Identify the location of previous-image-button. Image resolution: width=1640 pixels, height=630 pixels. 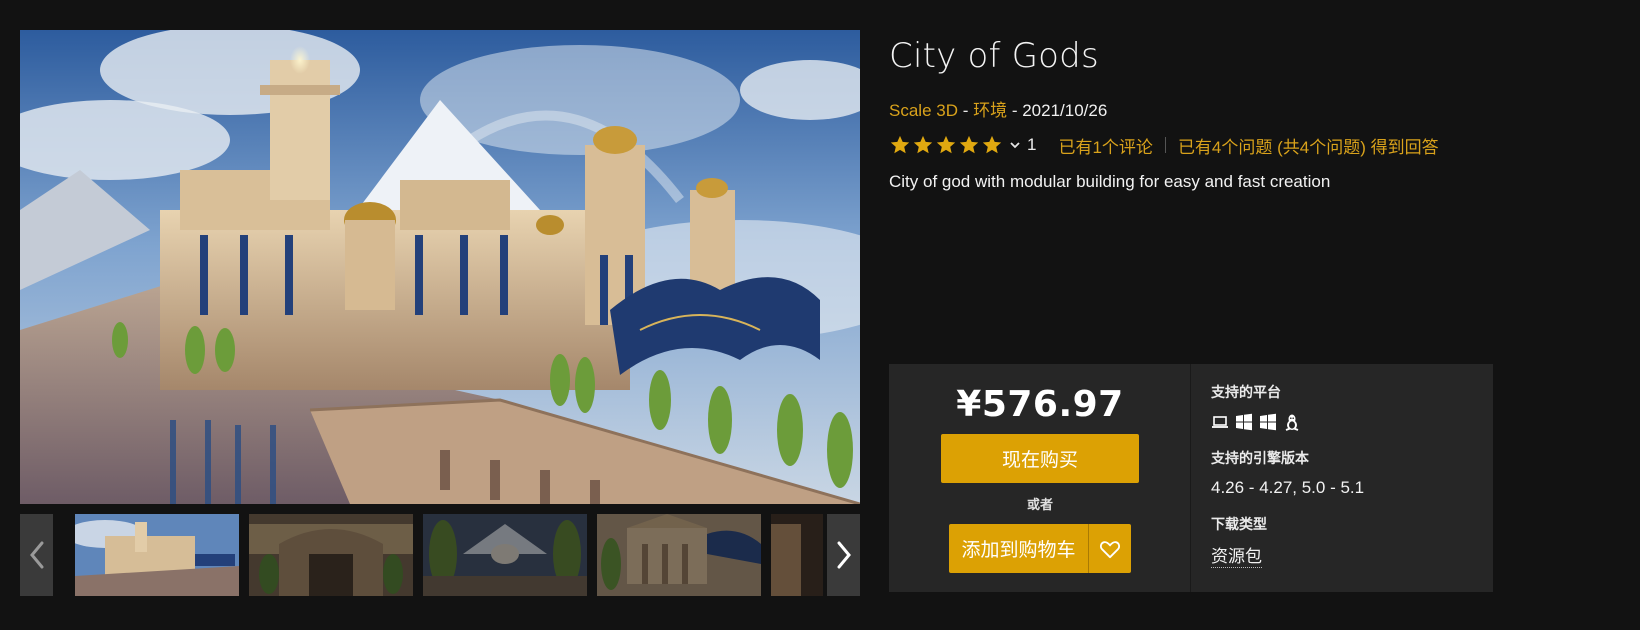
(36, 555).